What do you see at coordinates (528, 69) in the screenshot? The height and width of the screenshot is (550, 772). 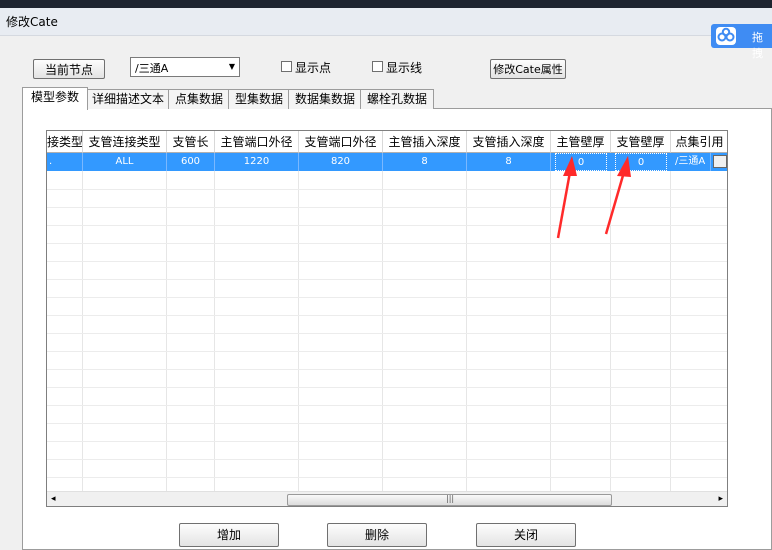 I see `modify-cate-props-button: 修改Cate属性` at bounding box center [528, 69].